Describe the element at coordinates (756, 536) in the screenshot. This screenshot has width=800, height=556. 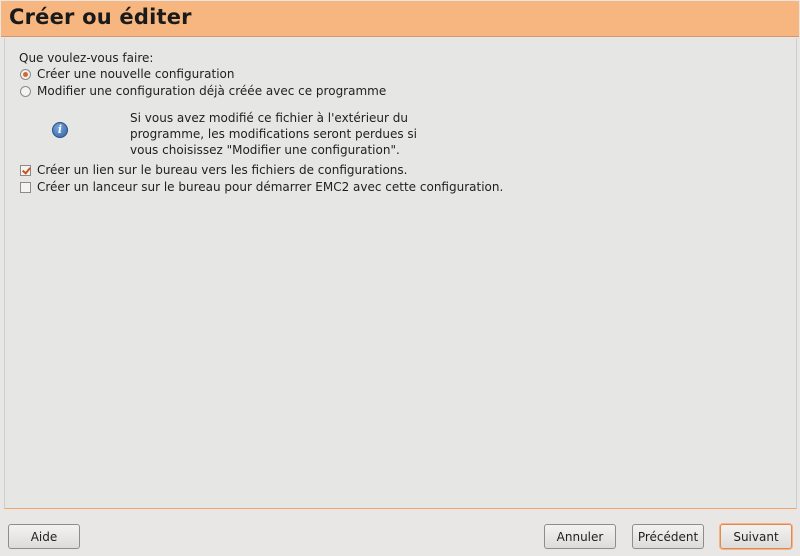
I see `next-button: Suivant` at that location.